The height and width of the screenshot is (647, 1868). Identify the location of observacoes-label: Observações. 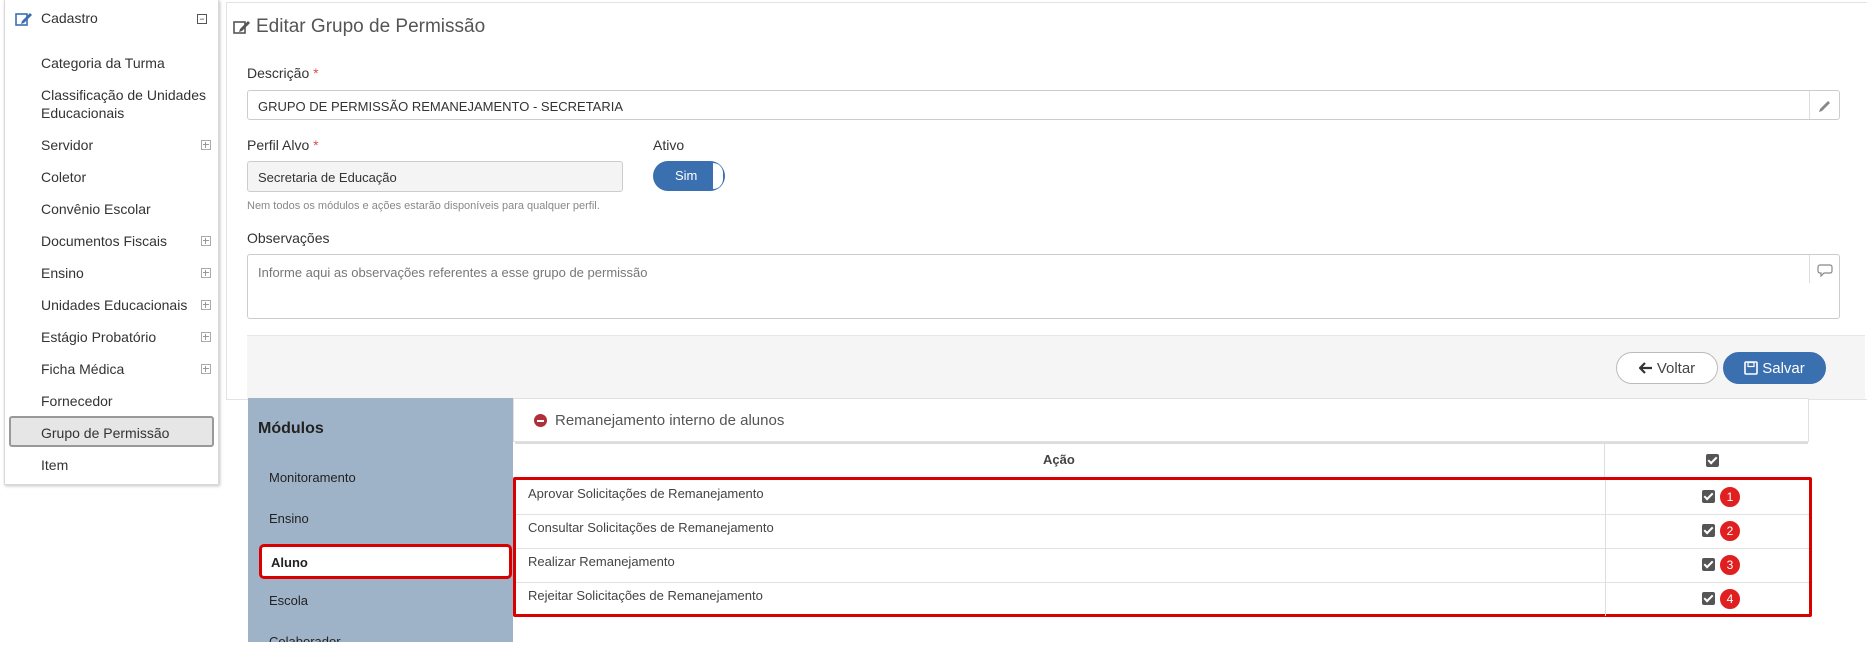
(288, 238).